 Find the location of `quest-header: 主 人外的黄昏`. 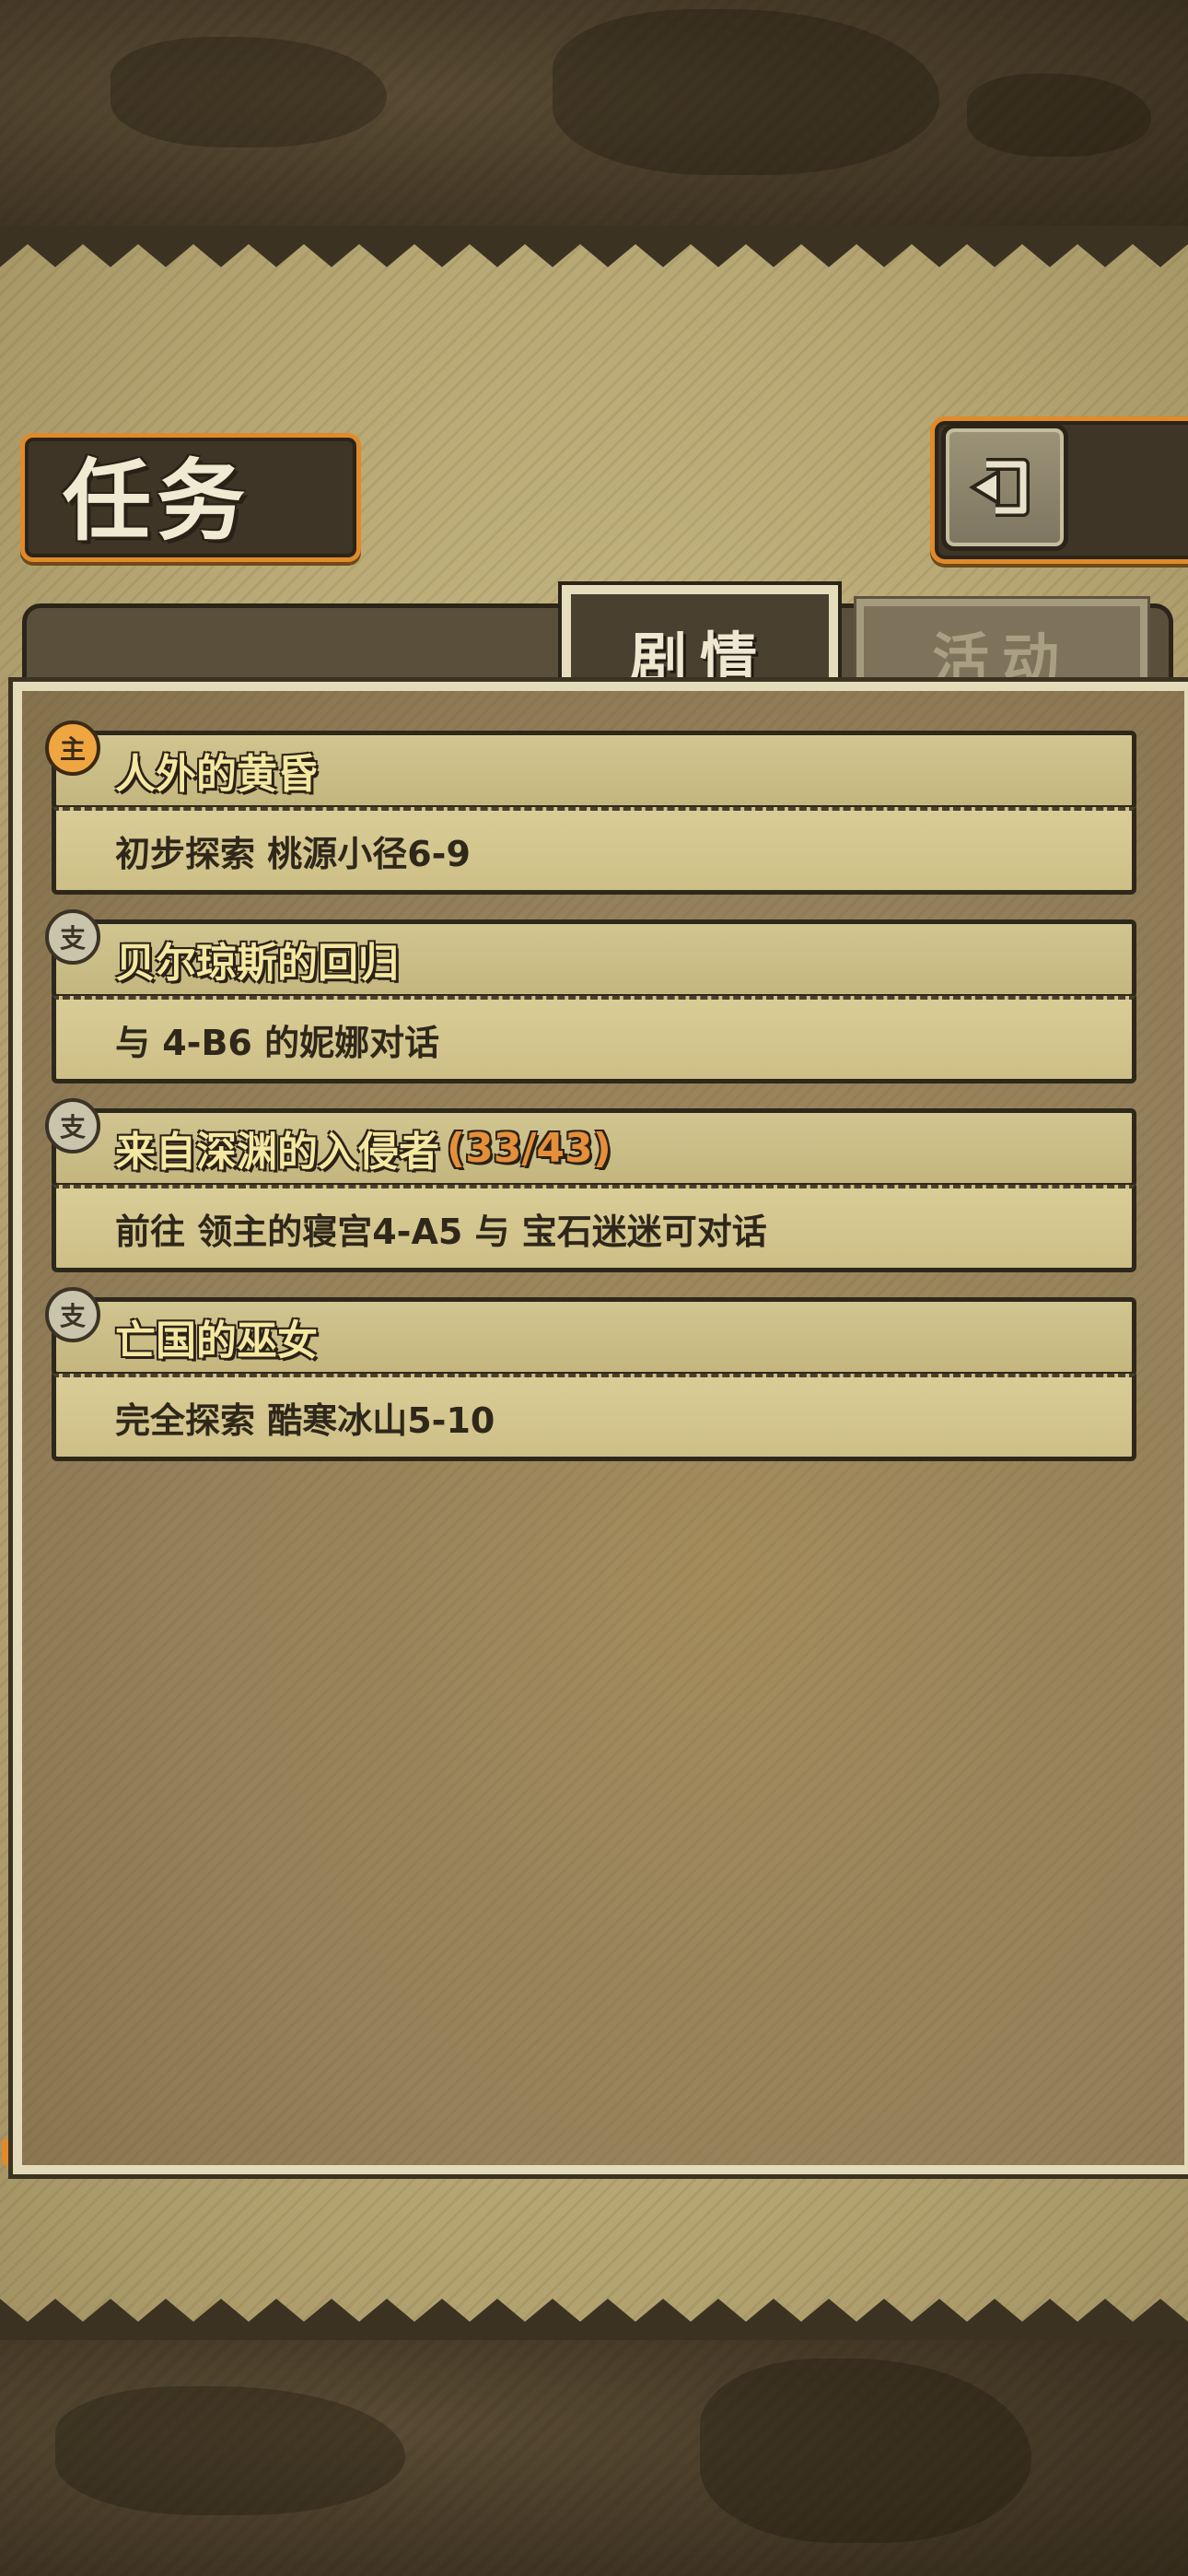

quest-header: 主 人外的黄昏 is located at coordinates (590, 765).